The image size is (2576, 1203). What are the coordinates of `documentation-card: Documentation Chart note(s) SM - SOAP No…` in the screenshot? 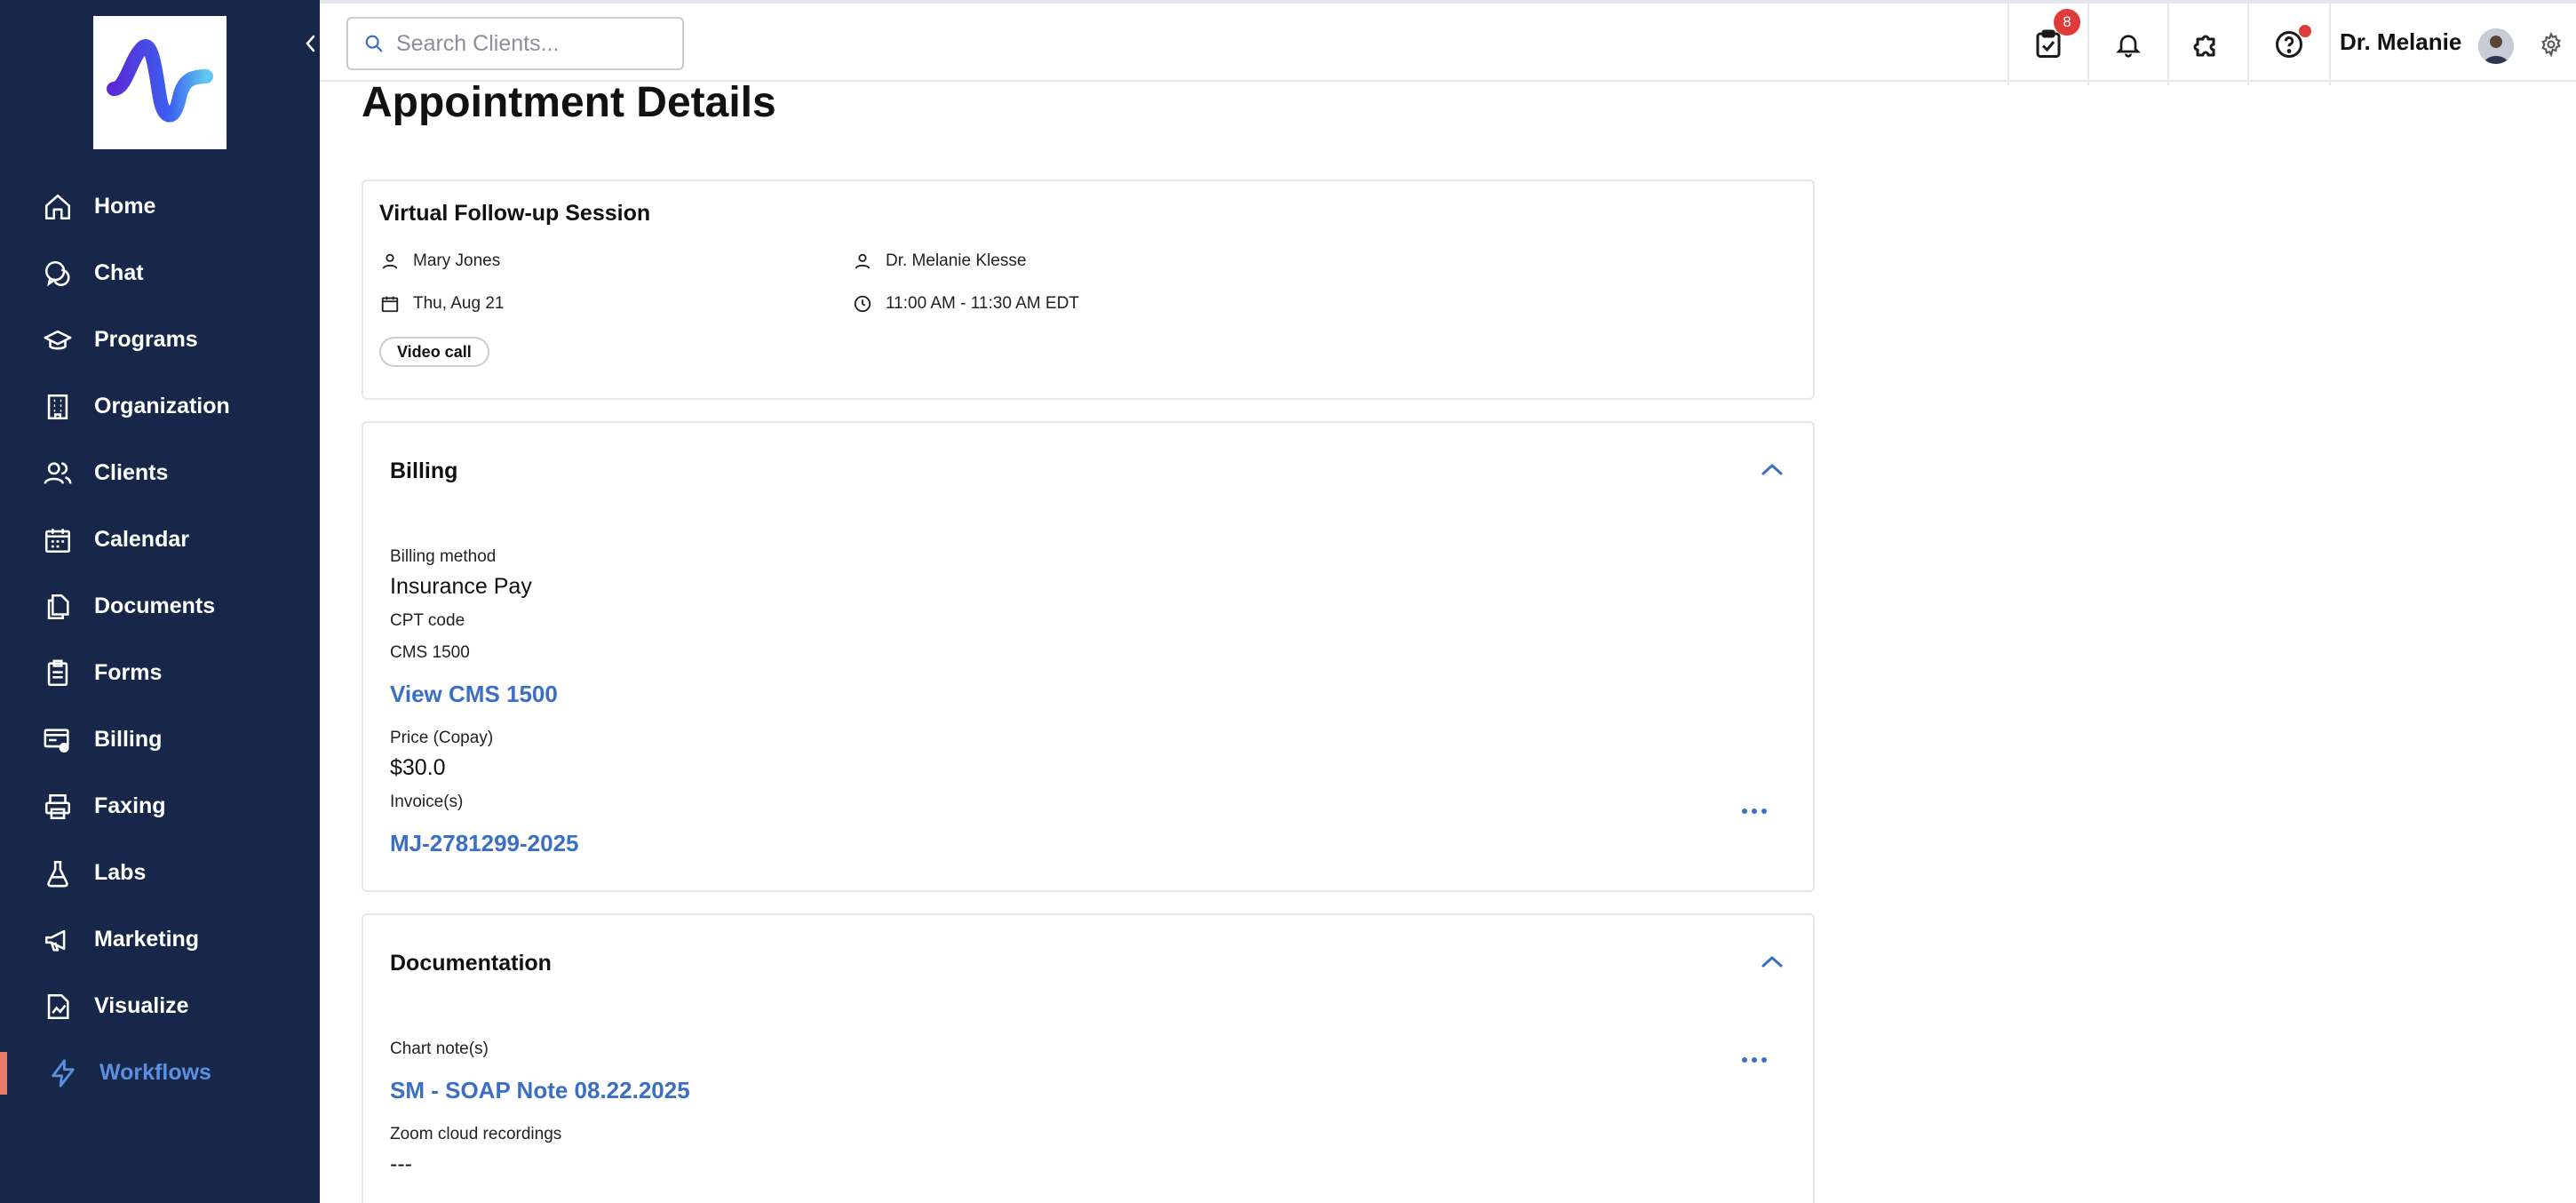 It's located at (1088, 1058).